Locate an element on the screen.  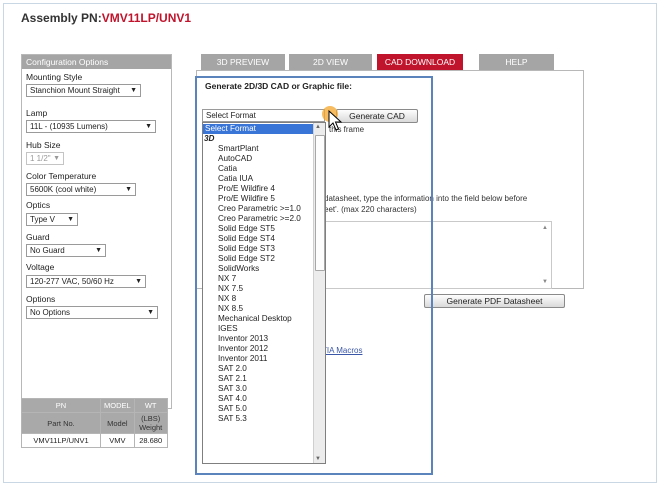
table-header-pn: PN is located at coordinates (61, 405).